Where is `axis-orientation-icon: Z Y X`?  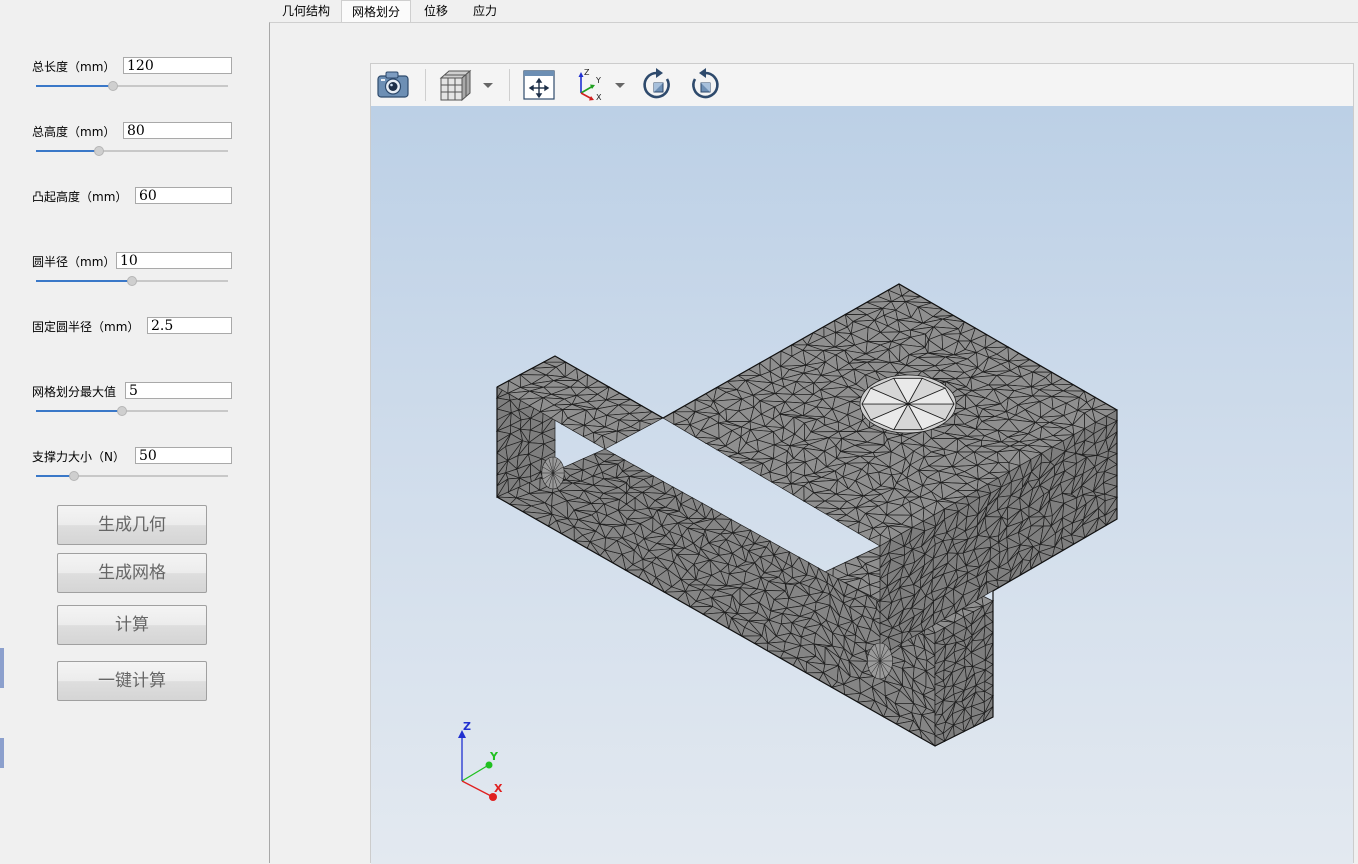 axis-orientation-icon: Z Y X is located at coordinates (589, 85).